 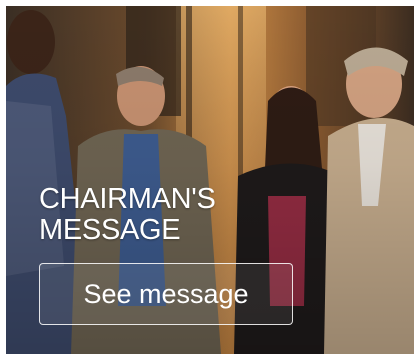 I want to click on card-title: CHAIRMAN'S MESSAGE, so click(x=127, y=215).